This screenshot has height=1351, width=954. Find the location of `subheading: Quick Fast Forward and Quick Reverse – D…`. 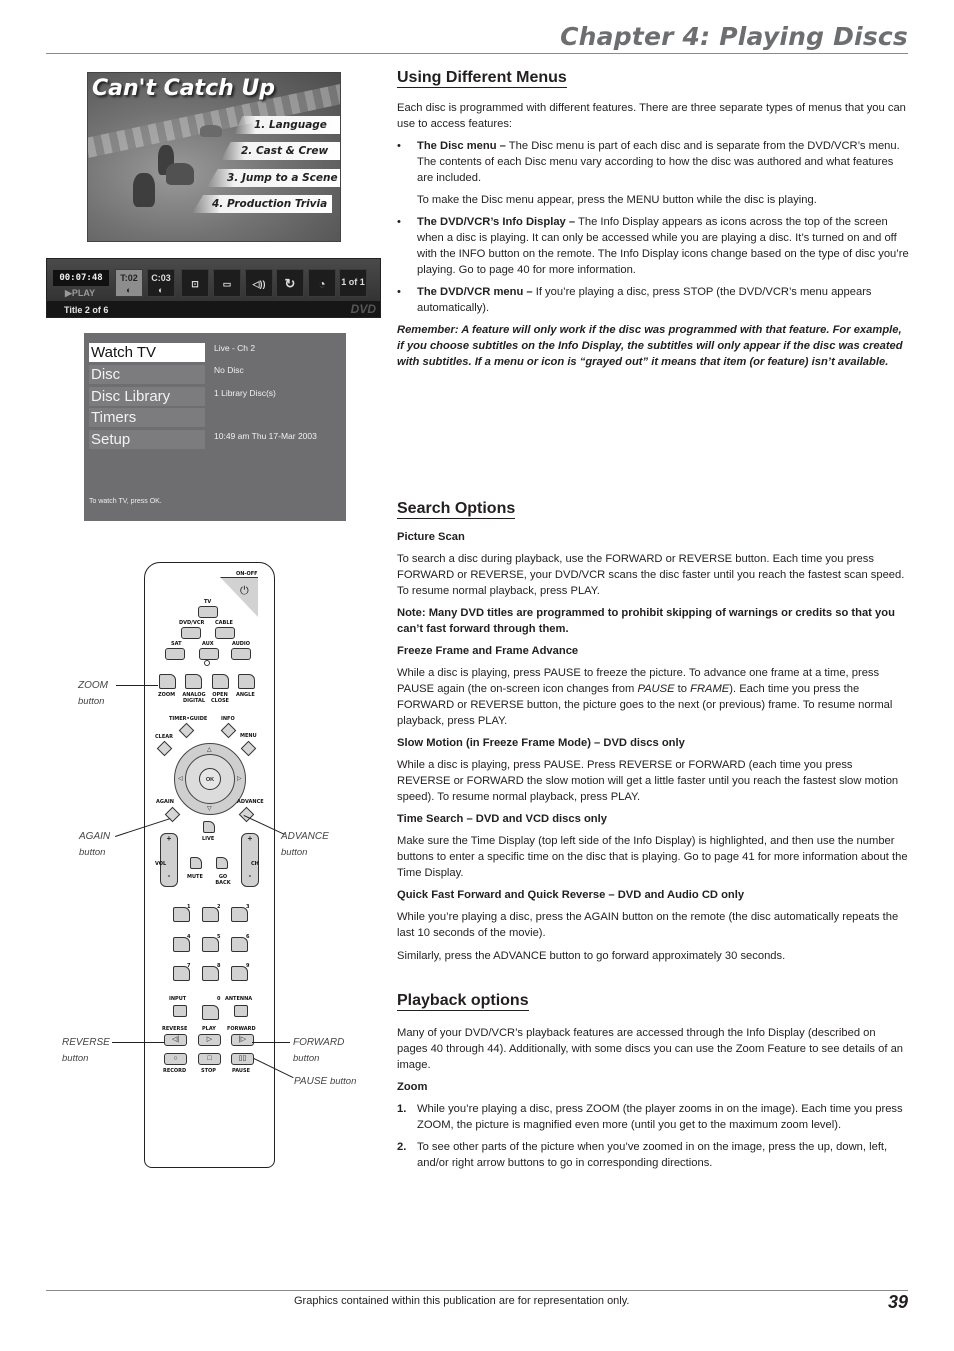

subheading: Quick Fast Forward and Quick Reverse – D… is located at coordinates (571, 895).